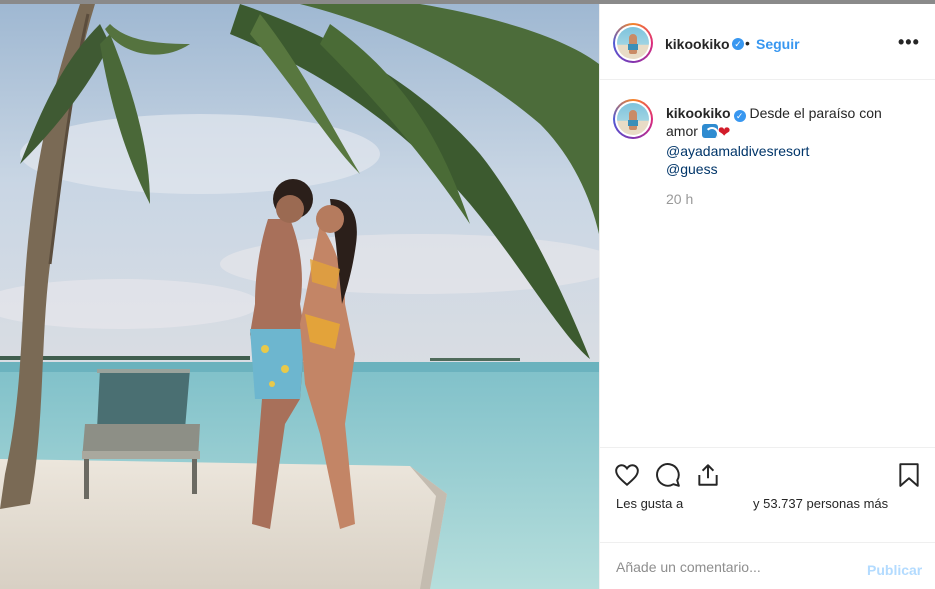 Image resolution: width=935 pixels, height=589 pixels. Describe the element at coordinates (709, 131) in the screenshot. I see `water-wave-emoji-icon` at that location.